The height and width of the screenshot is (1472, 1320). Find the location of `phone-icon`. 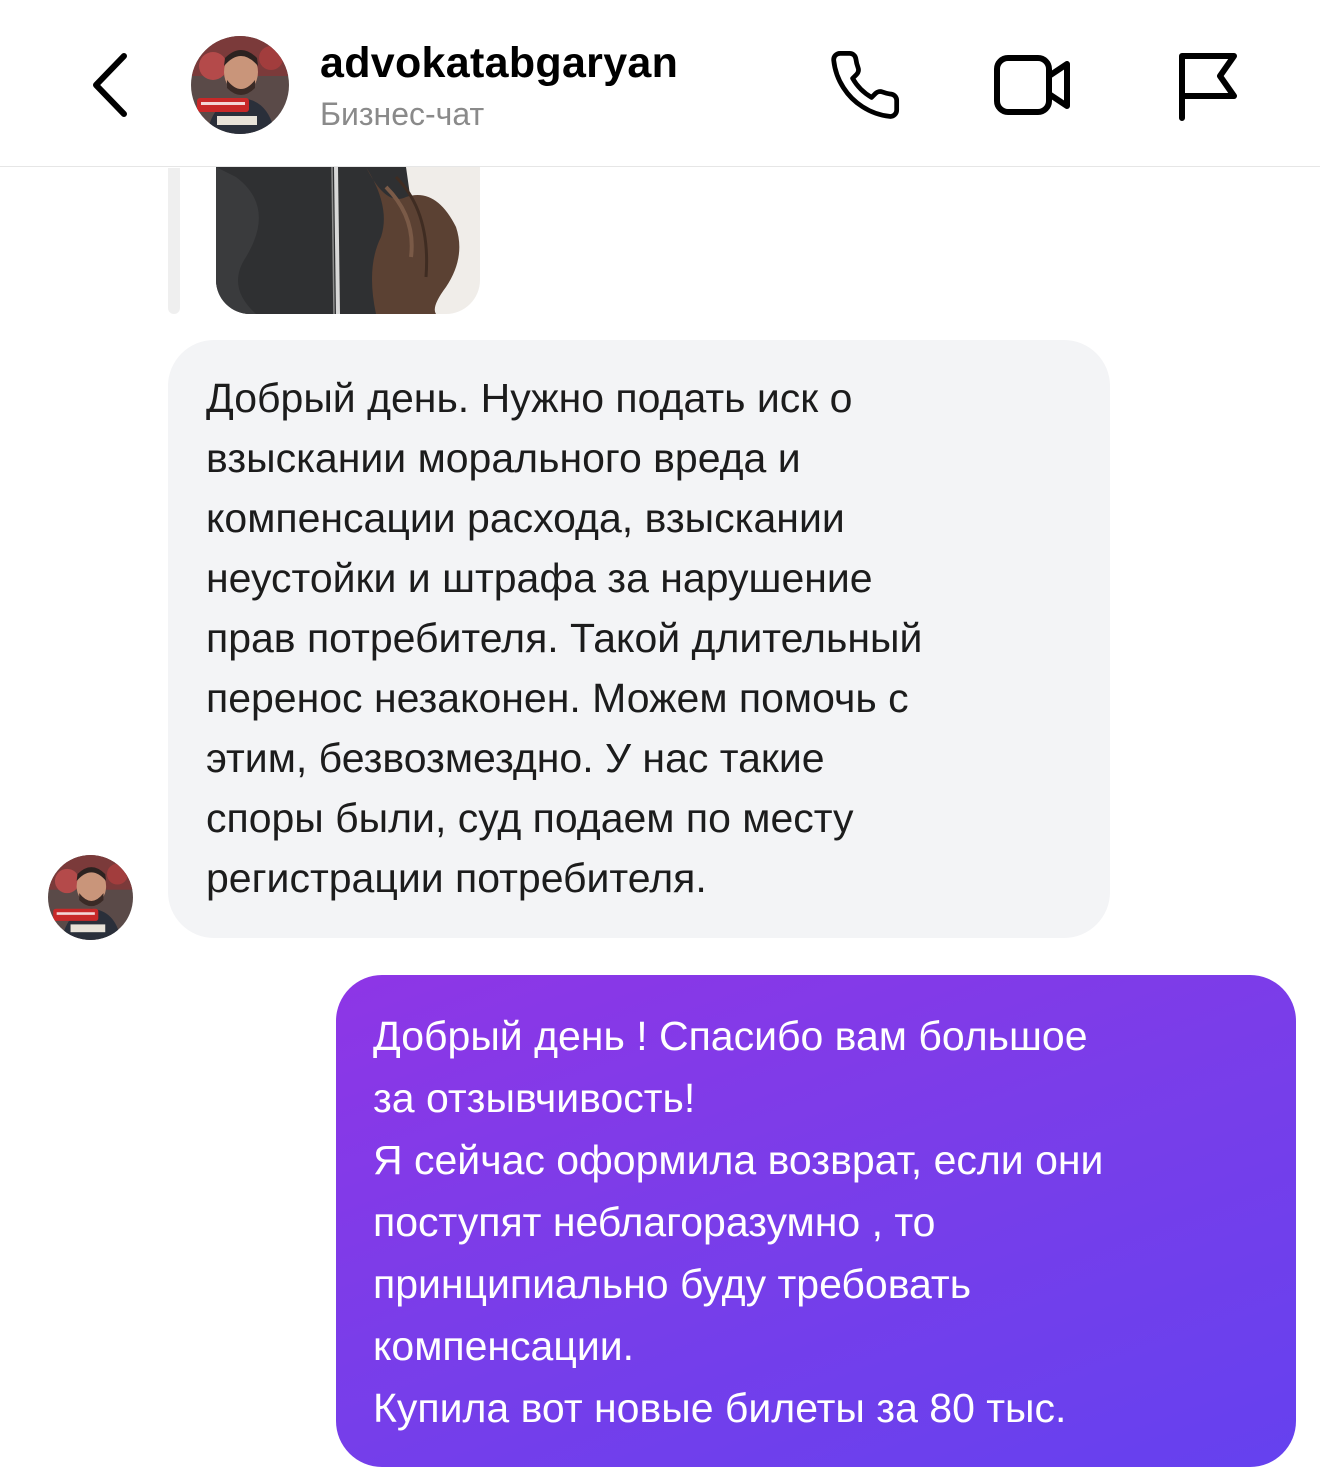

phone-icon is located at coordinates (865, 84).